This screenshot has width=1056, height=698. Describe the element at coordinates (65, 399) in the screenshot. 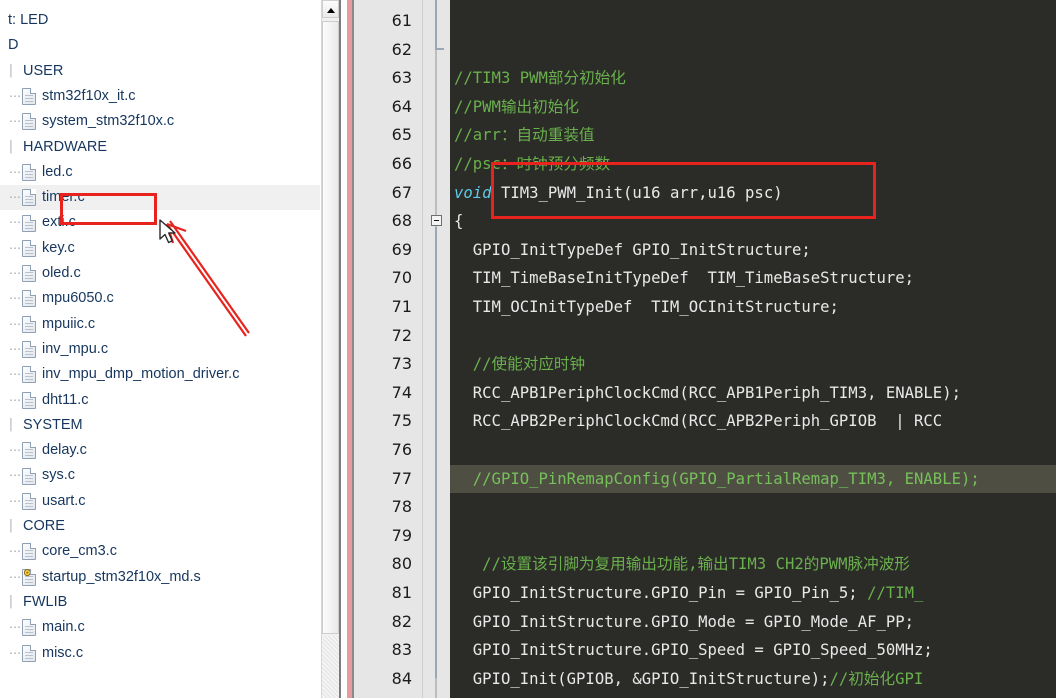

I see `tree-item-label: dht11.c` at that location.